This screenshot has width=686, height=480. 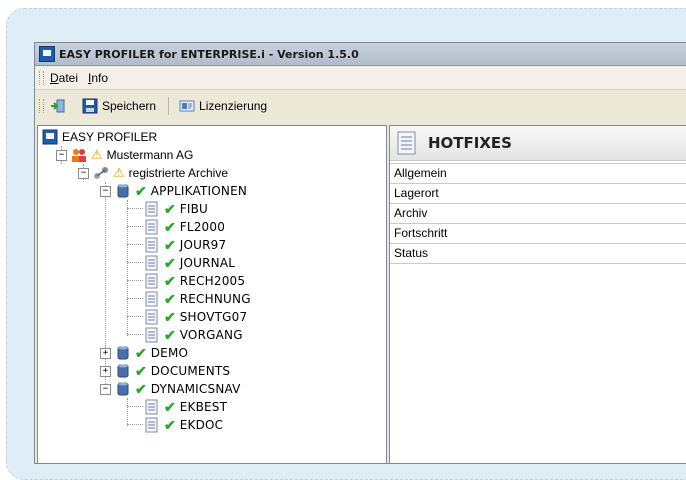 What do you see at coordinates (470, 143) in the screenshot?
I see `detail-title: HOTFIXES` at bounding box center [470, 143].